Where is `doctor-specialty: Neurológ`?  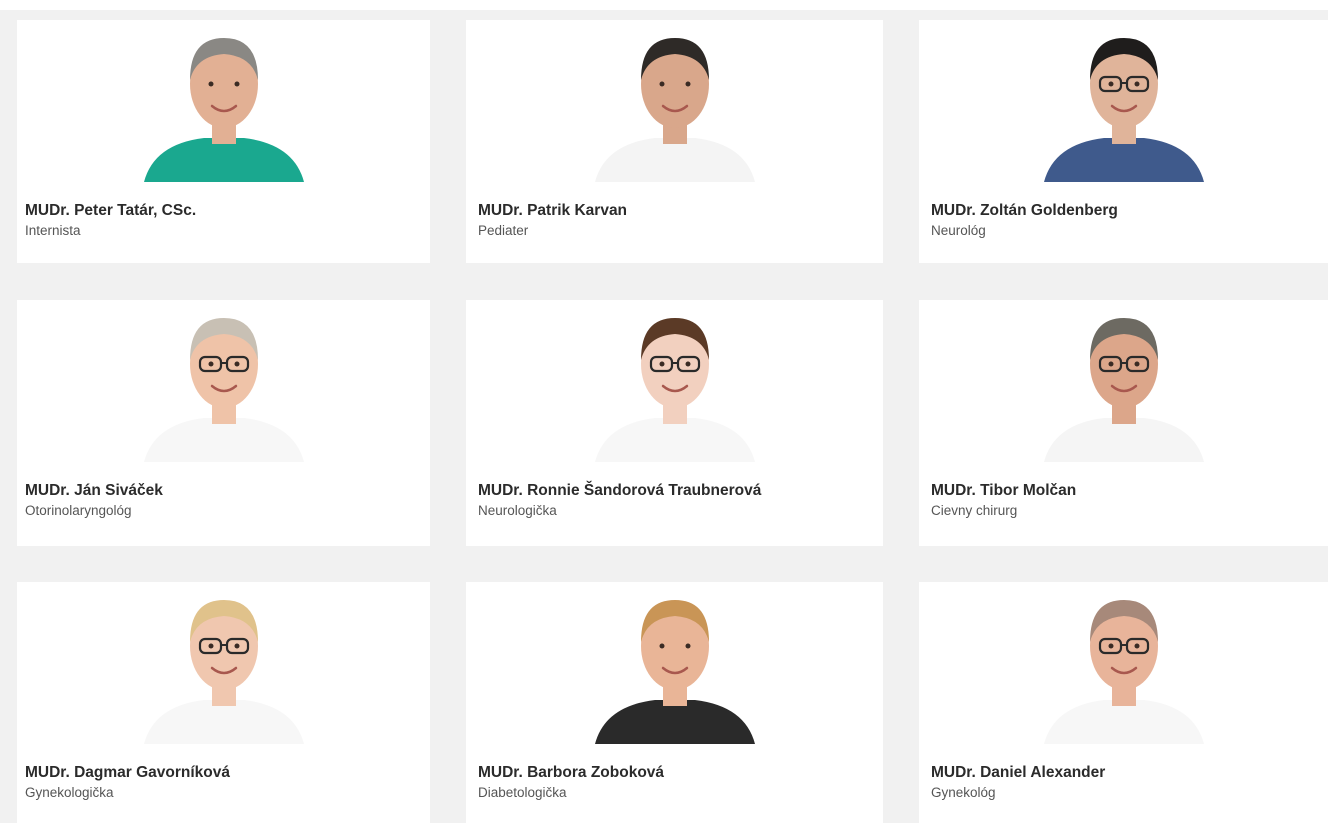
doctor-specialty: Neurológ is located at coordinates (958, 230).